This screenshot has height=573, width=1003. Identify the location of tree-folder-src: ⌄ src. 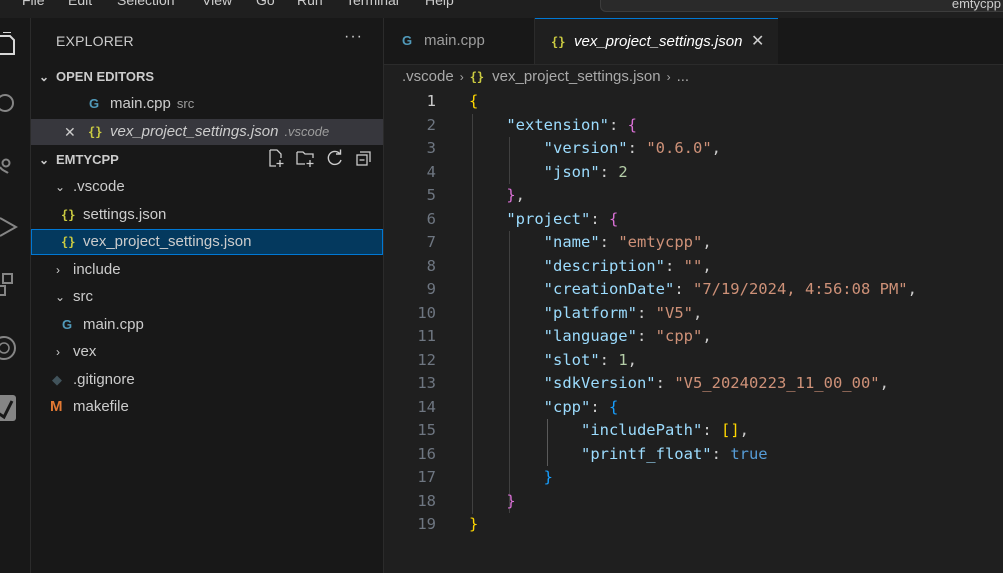
(207, 297).